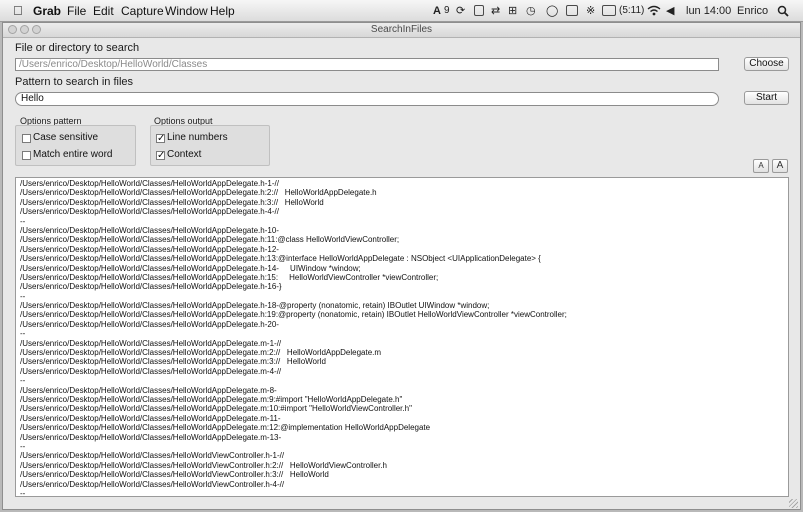 This screenshot has width=803, height=512. What do you see at coordinates (160, 156) in the screenshot?
I see `context-checkbox: ✓` at bounding box center [160, 156].